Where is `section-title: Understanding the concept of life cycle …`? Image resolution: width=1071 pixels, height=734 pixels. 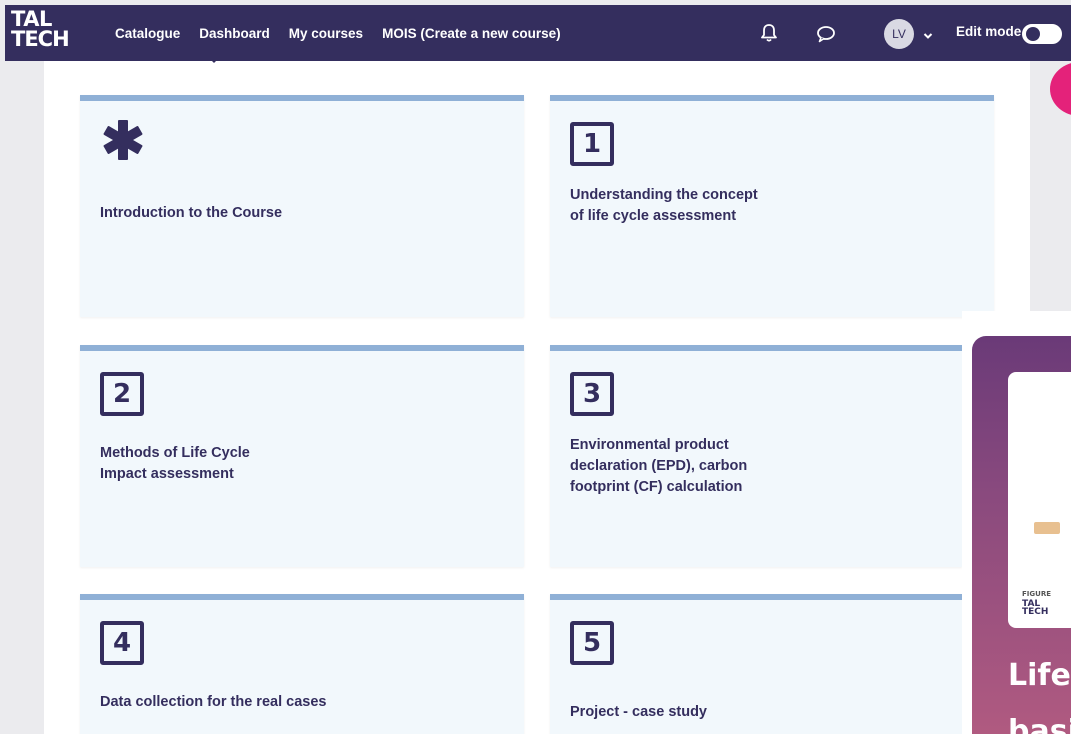
section-title: Understanding the concept of life cycle … is located at coordinates (664, 205).